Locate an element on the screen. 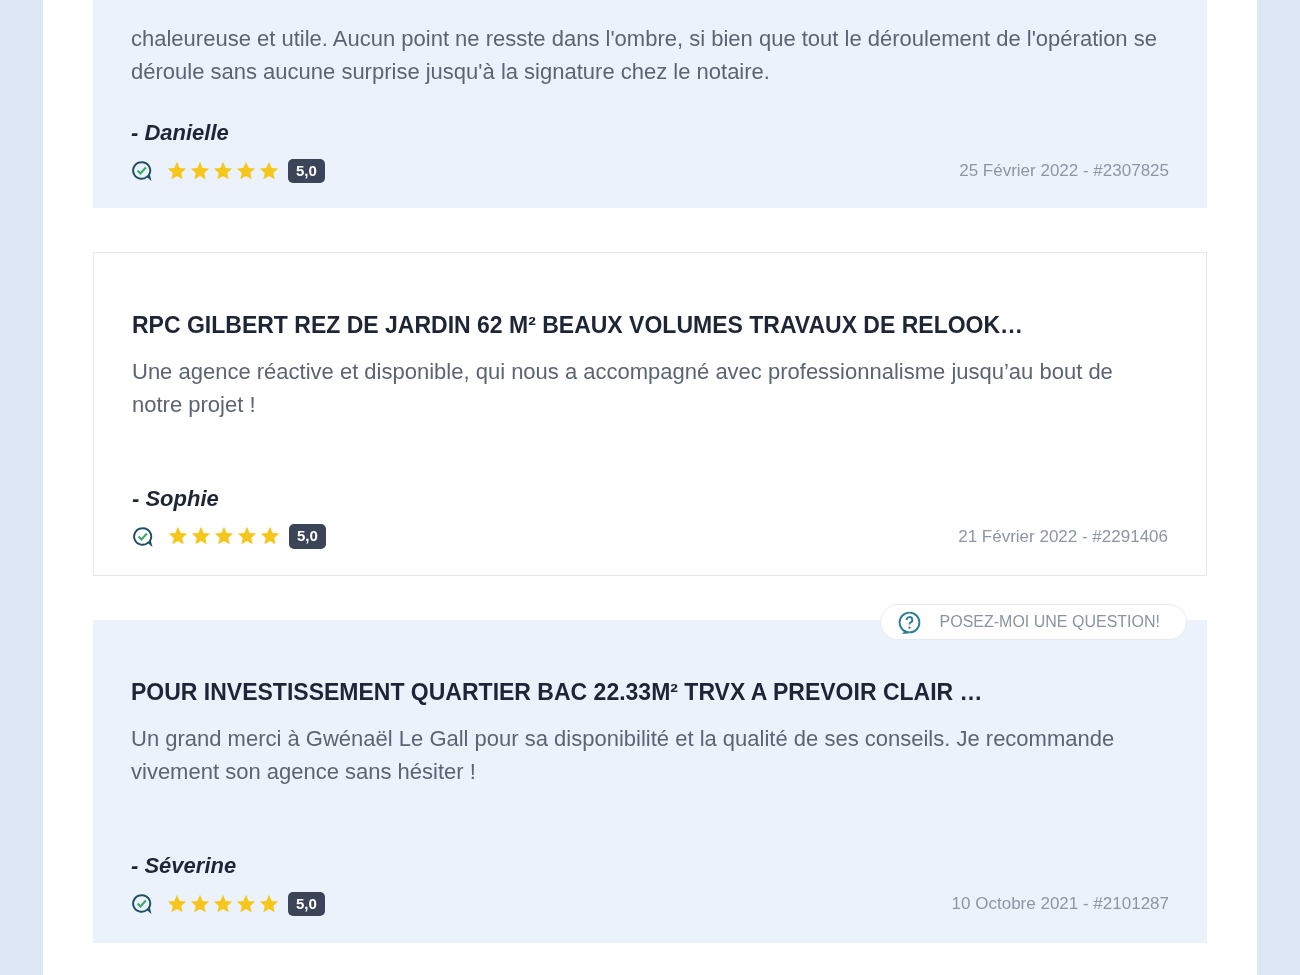  author-name: - Sophie is located at coordinates (175, 498).